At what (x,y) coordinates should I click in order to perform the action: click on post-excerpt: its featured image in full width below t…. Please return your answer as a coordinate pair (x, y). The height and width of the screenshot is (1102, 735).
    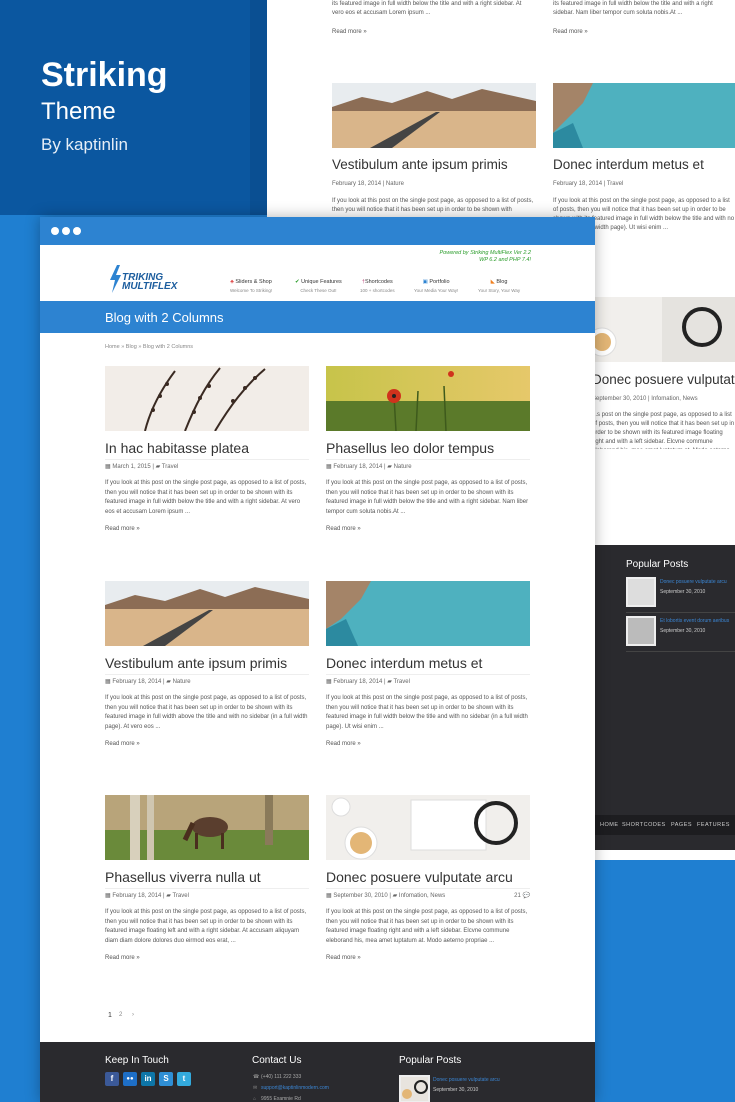
    Looking at the image, I should click on (427, 8).